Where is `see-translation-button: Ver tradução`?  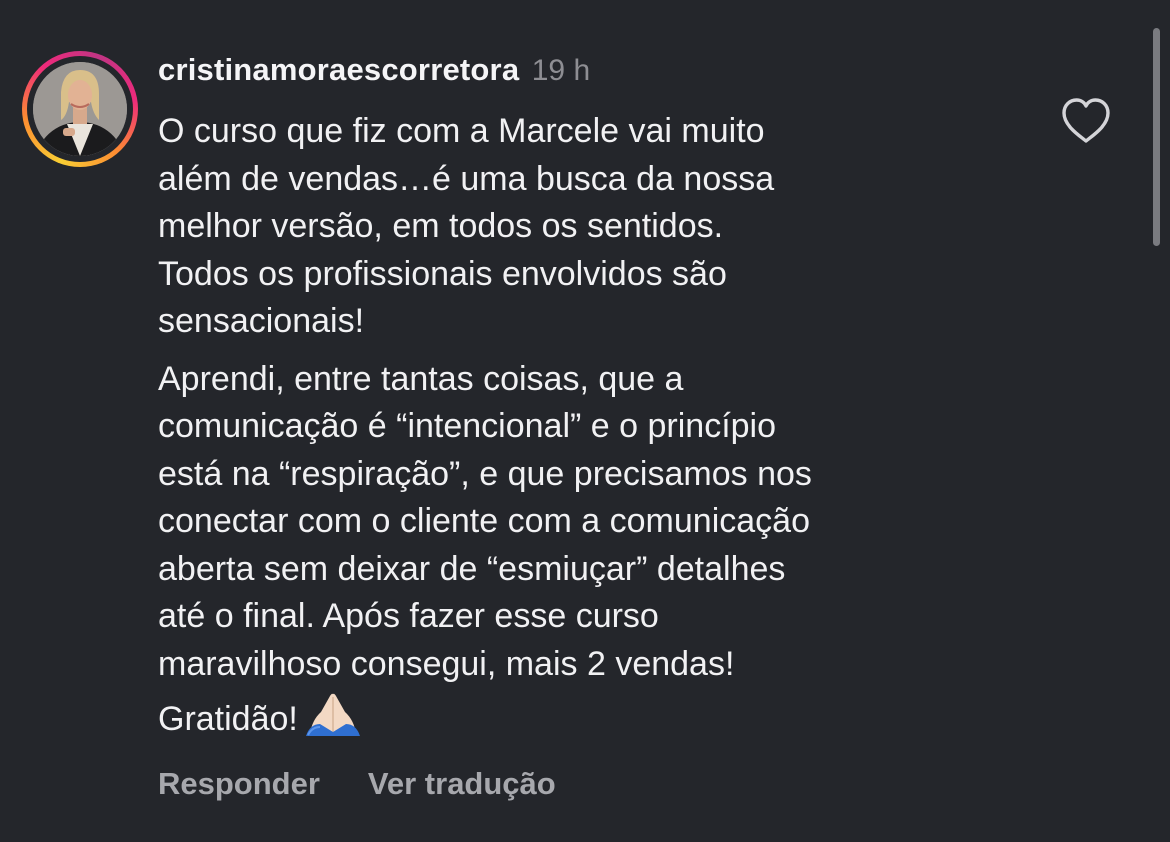
see-translation-button: Ver tradução is located at coordinates (462, 783).